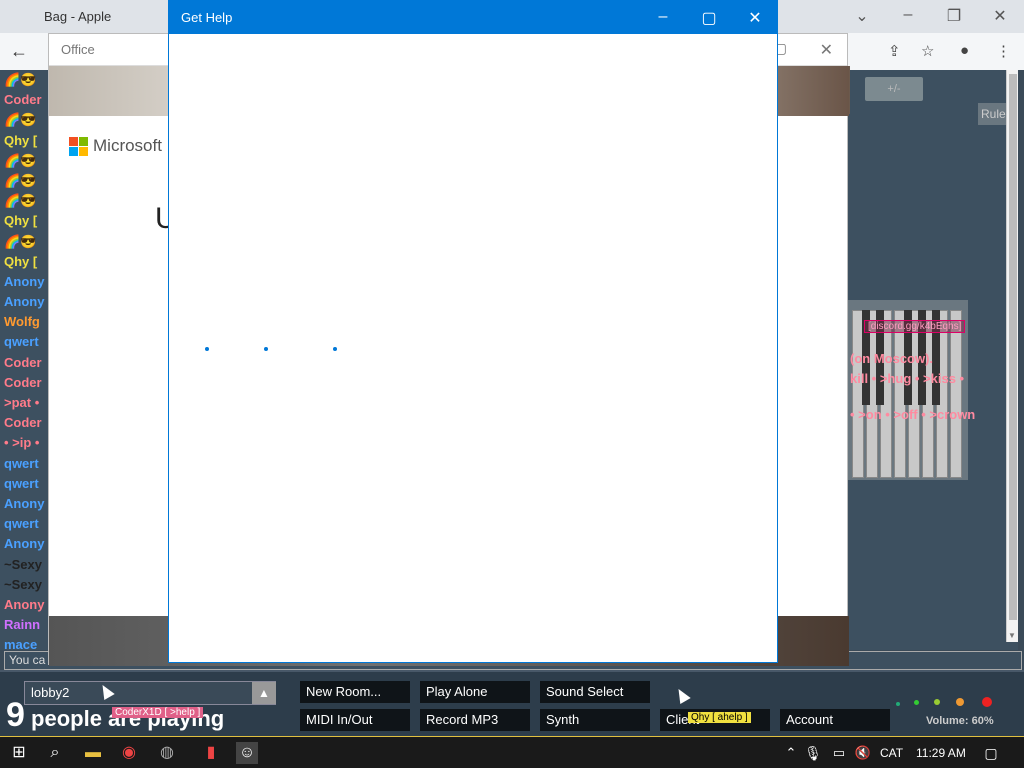  I want to click on record-mp3-button: Record MP3, so click(475, 720).